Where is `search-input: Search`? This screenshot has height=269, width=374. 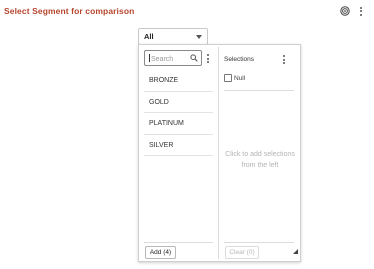 search-input: Search is located at coordinates (173, 58).